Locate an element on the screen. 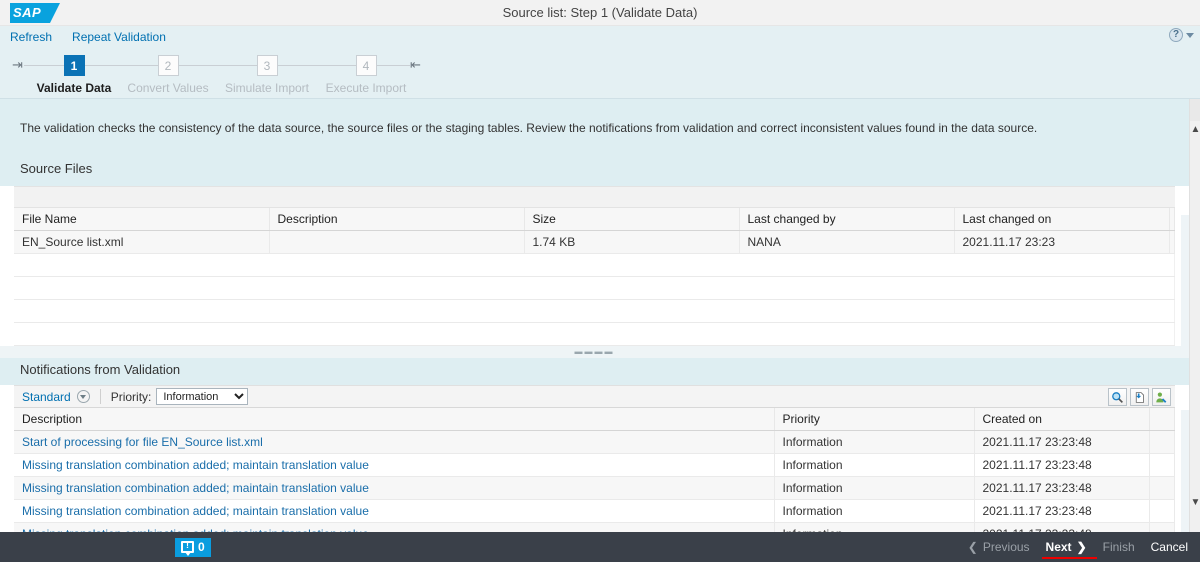 The image size is (1200, 562). message-popup-icon is located at coordinates (187, 548).